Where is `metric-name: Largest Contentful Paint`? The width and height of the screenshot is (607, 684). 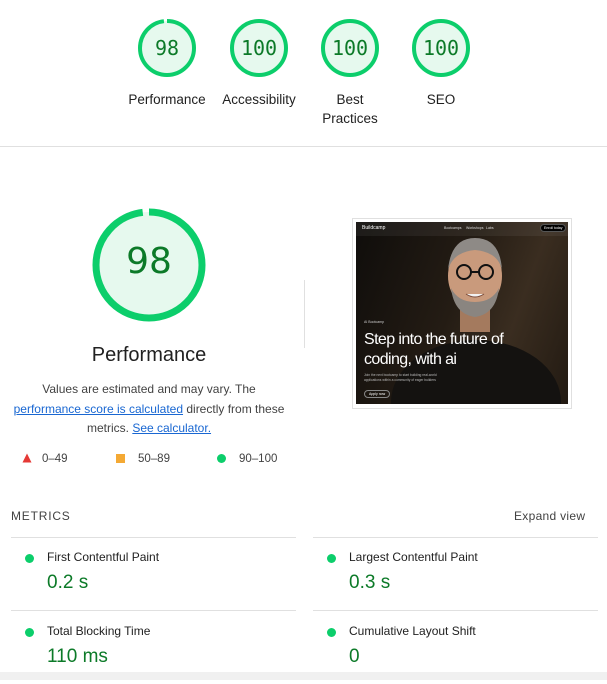
metric-name: Largest Contentful Paint is located at coordinates (413, 557).